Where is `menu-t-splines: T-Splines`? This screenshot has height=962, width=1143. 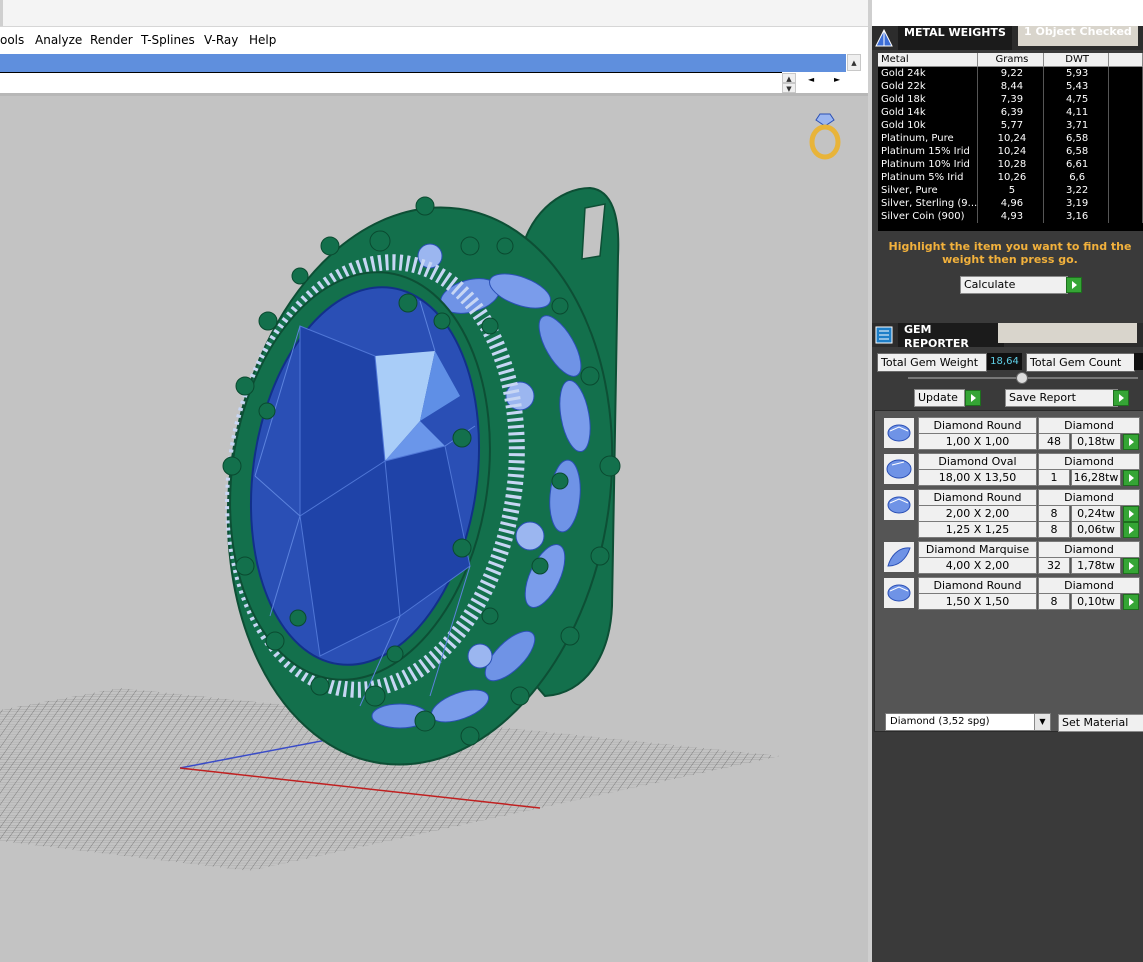 menu-t-splines: T-Splines is located at coordinates (168, 40).